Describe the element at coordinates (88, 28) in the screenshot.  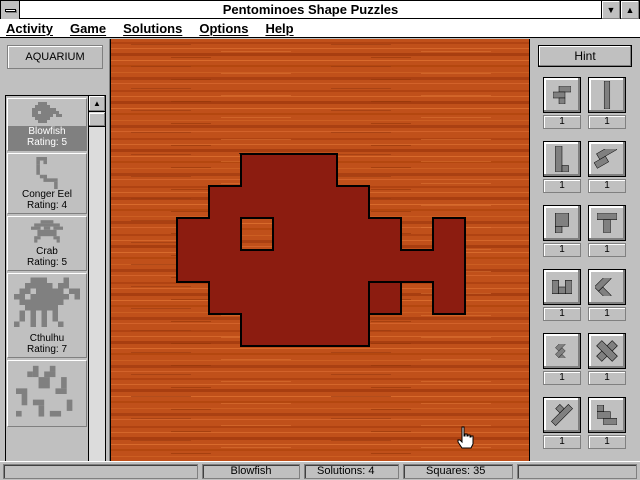
I see `menu-game: Game` at that location.